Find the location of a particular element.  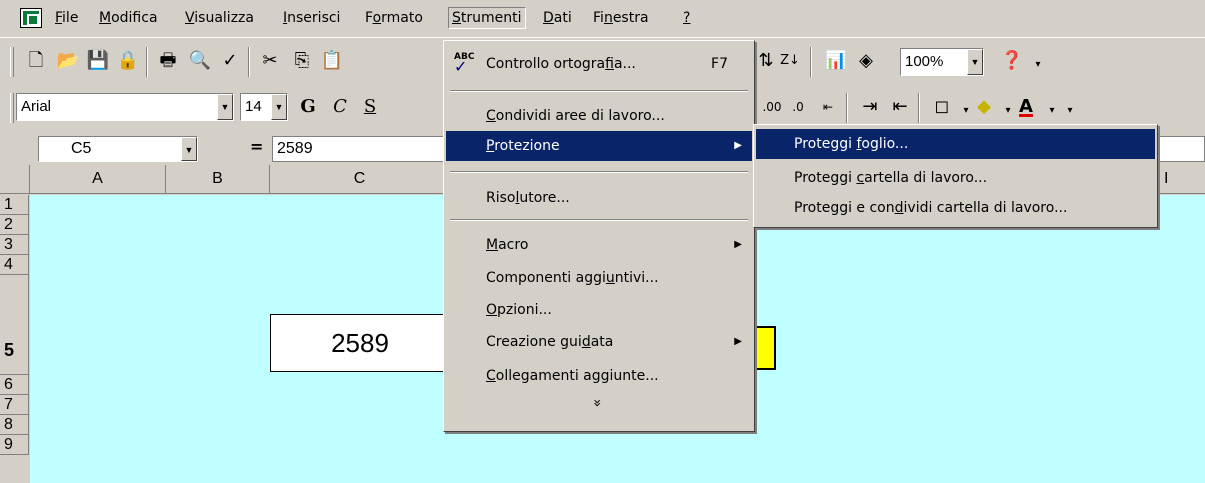

font-size-select: 14 ▼ is located at coordinates (264, 107).